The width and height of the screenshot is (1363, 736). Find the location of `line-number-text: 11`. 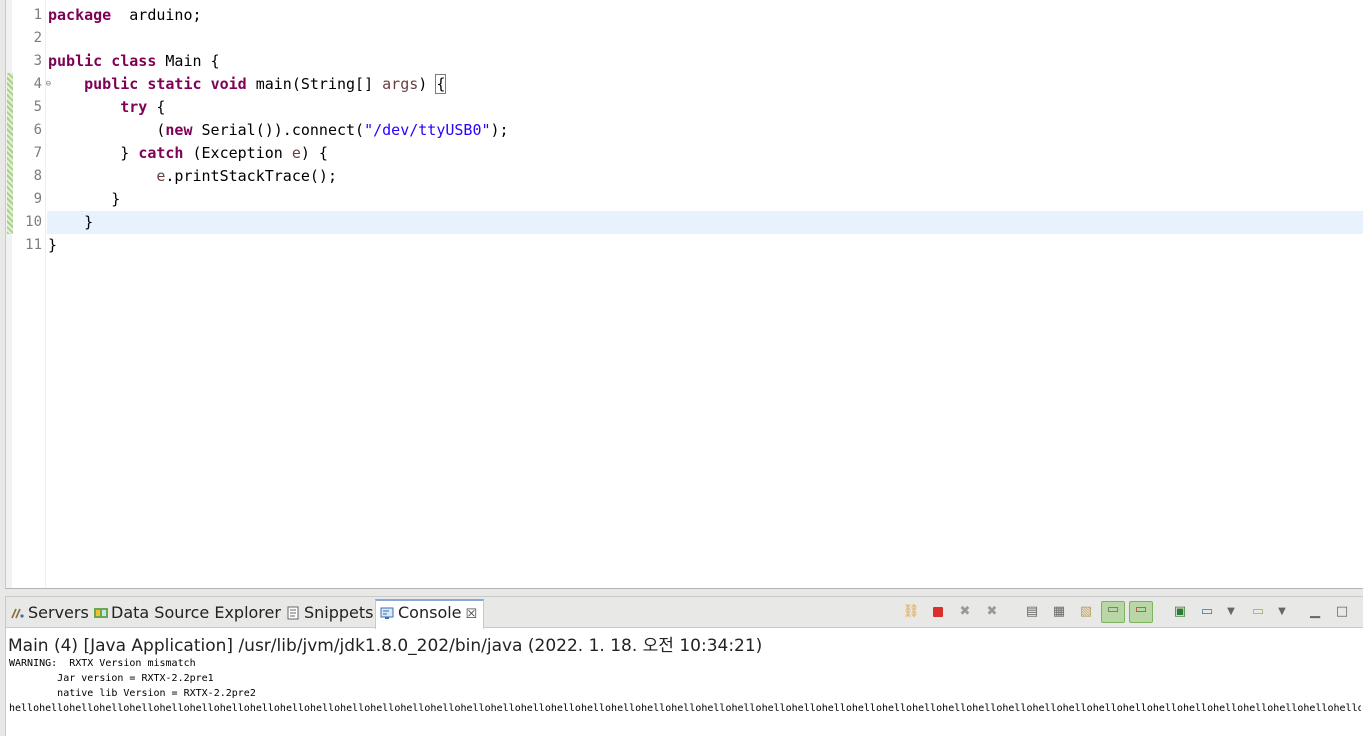

line-number-text: 11 is located at coordinates (33, 245).